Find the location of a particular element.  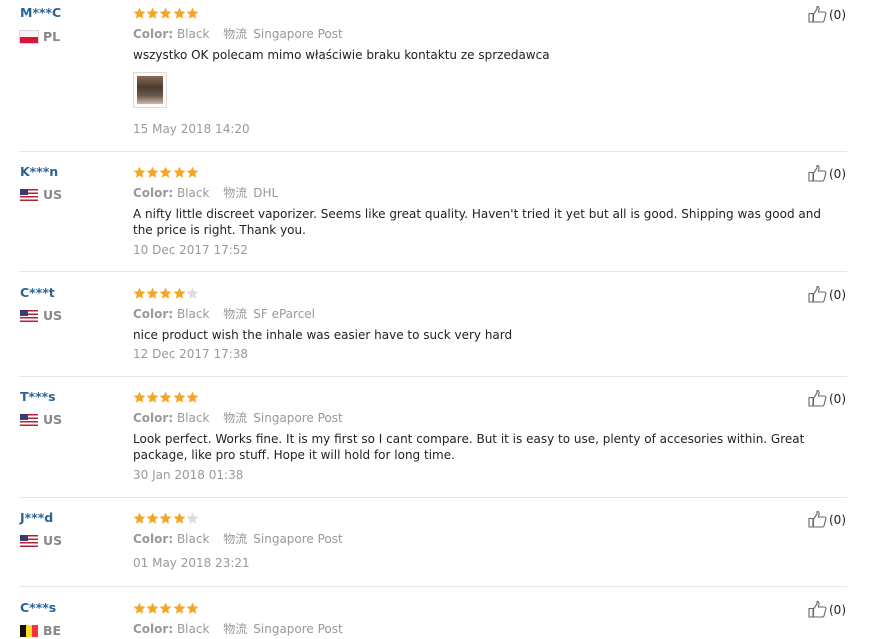

reviewer-name: J***d is located at coordinates (36, 517).